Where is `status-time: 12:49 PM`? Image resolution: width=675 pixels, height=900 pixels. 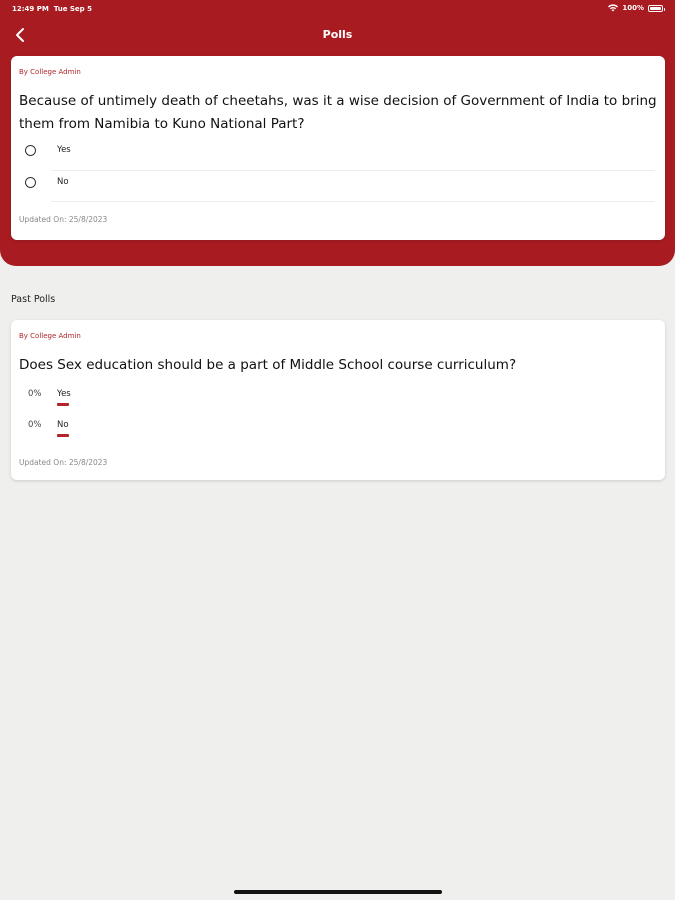 status-time: 12:49 PM is located at coordinates (30, 9).